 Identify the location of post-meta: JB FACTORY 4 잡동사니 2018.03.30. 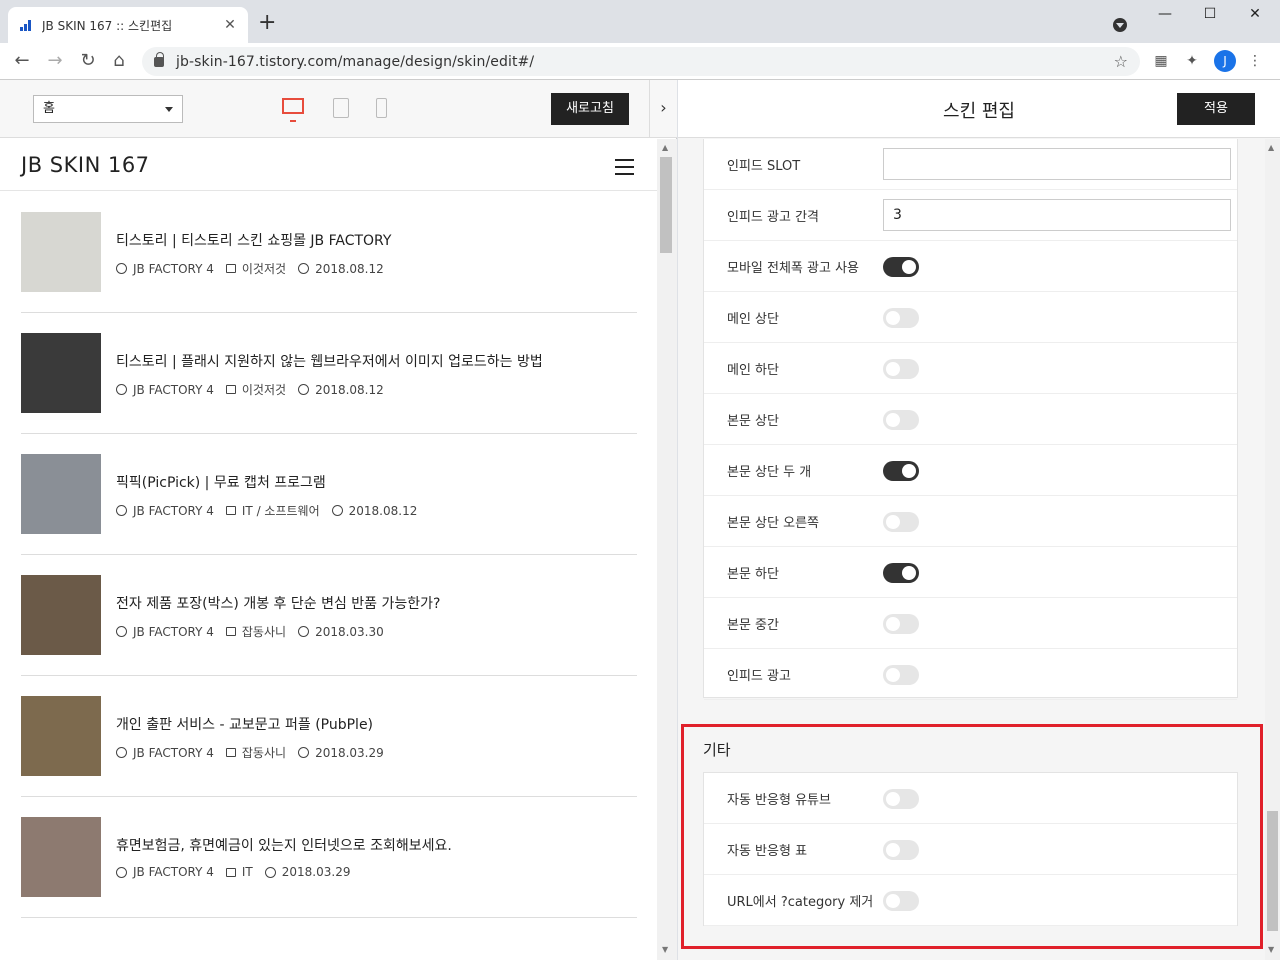
(250, 631).